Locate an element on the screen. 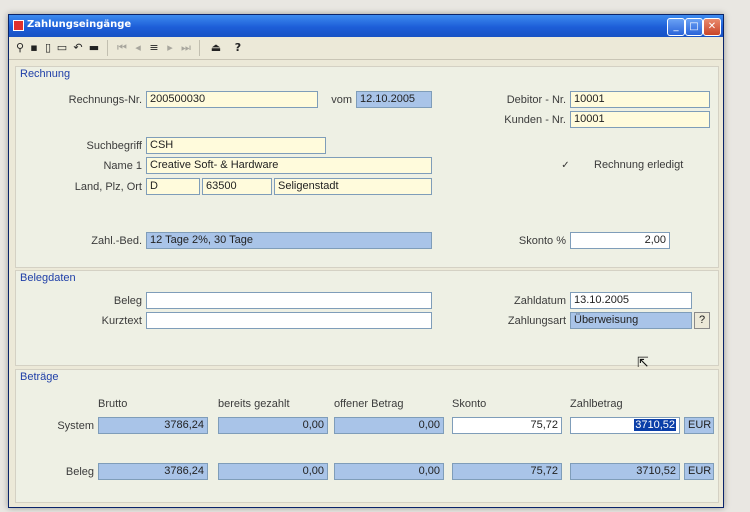  exit-icon: ⏏ is located at coordinates (216, 48).